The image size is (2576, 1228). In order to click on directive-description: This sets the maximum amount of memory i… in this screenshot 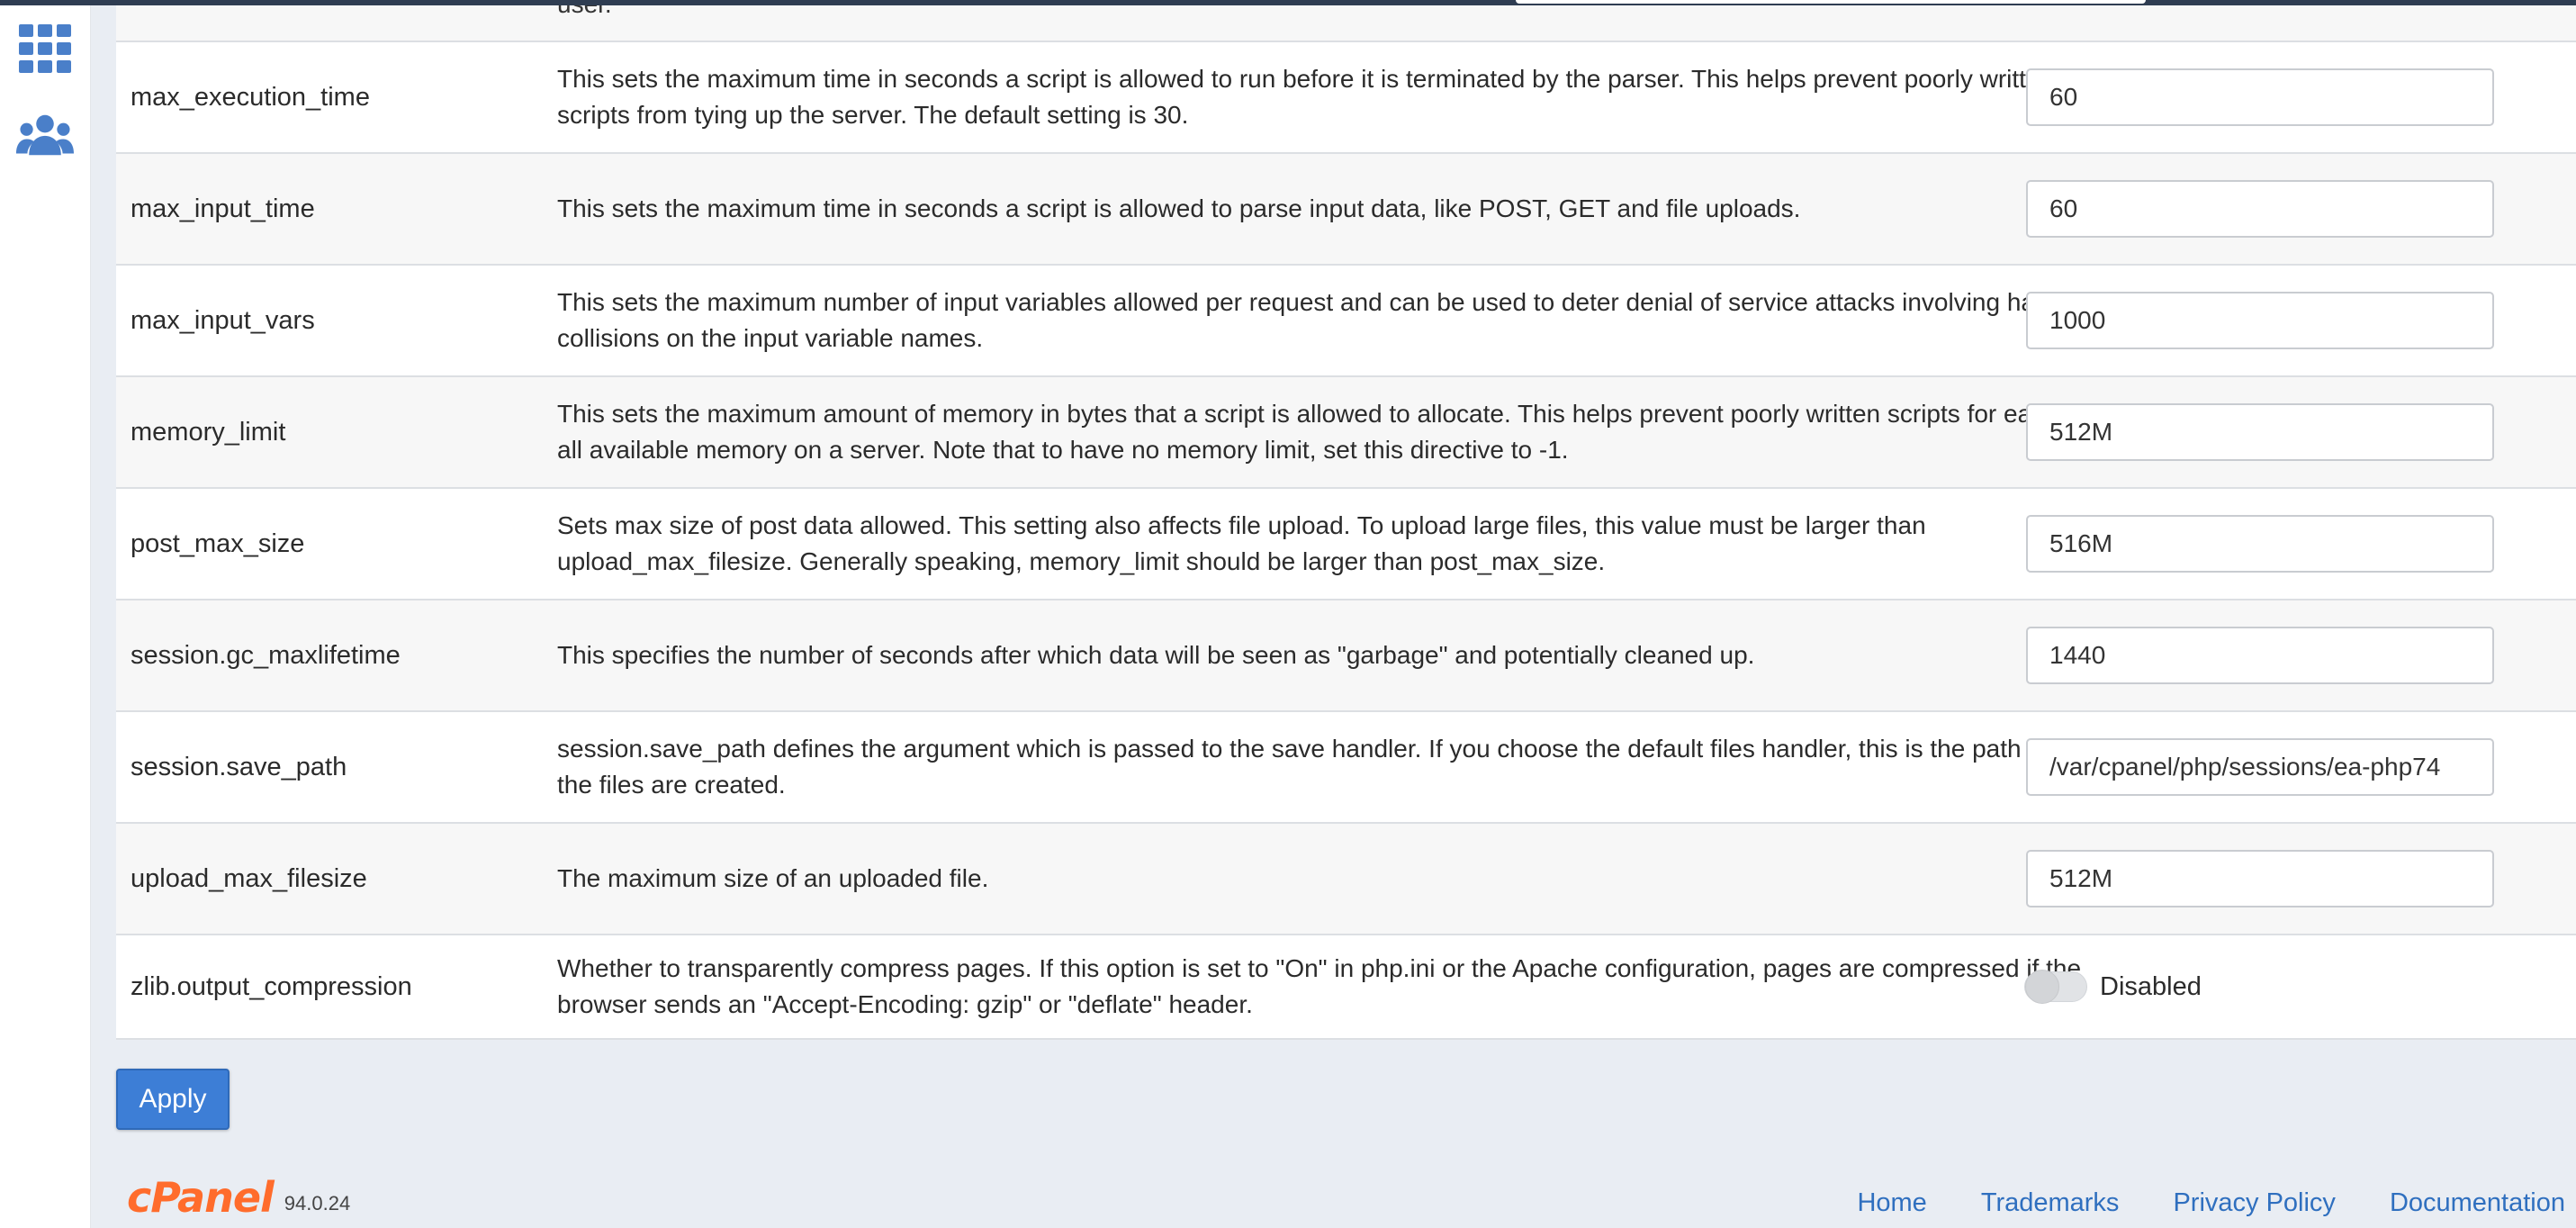, I will do `click(1332, 432)`.